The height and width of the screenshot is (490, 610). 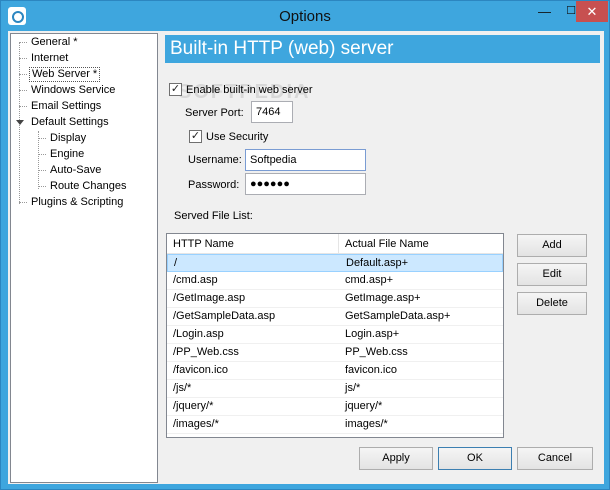 What do you see at coordinates (38, 160) in the screenshot?
I see `tree-line` at bounding box center [38, 160].